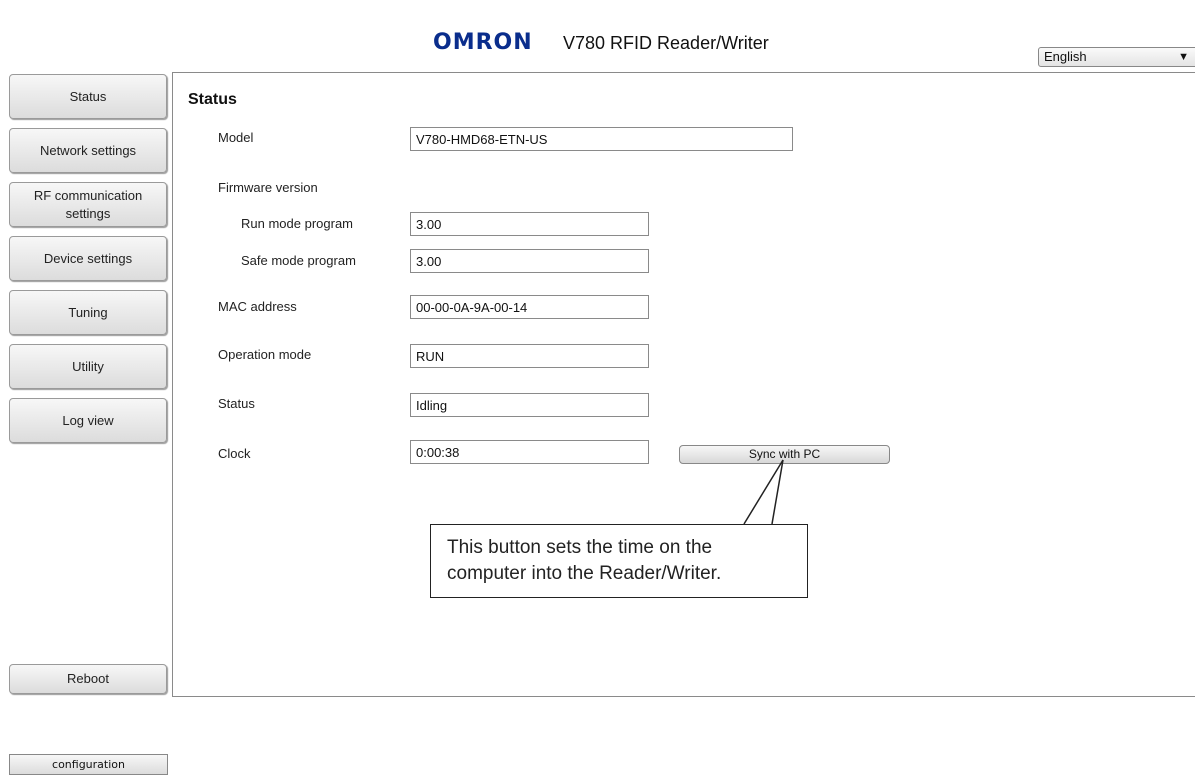 Image resolution: width=1195 pixels, height=778 pixels. I want to click on nav-rf-communication-settings-button: RF communication settings, so click(88, 204).